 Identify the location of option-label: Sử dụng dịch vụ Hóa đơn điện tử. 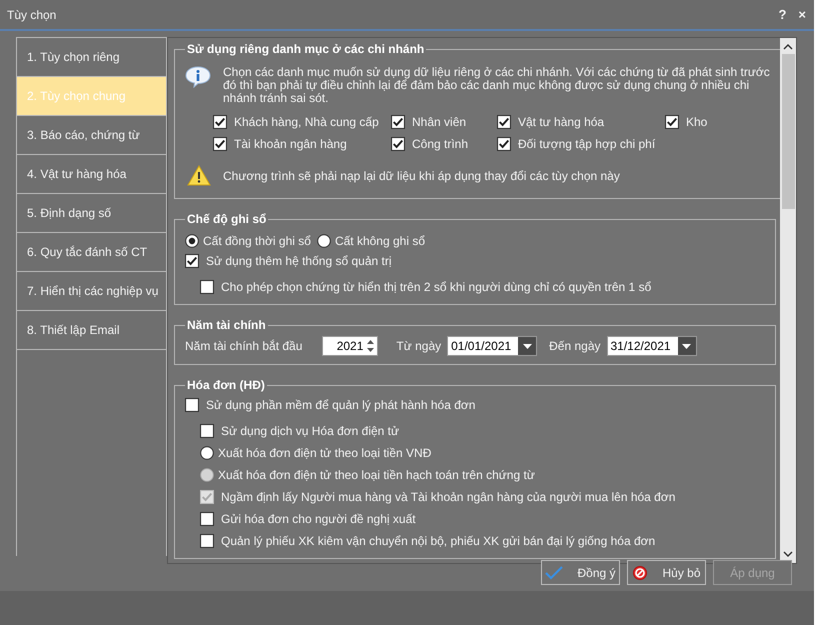
(310, 431).